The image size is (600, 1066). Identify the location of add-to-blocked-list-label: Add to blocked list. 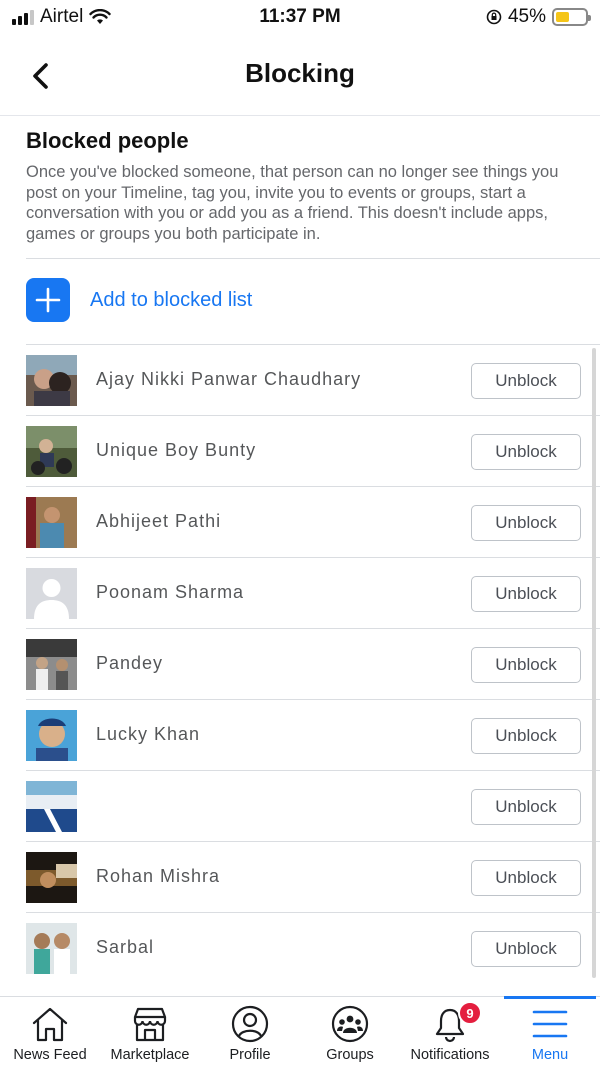
(171, 300).